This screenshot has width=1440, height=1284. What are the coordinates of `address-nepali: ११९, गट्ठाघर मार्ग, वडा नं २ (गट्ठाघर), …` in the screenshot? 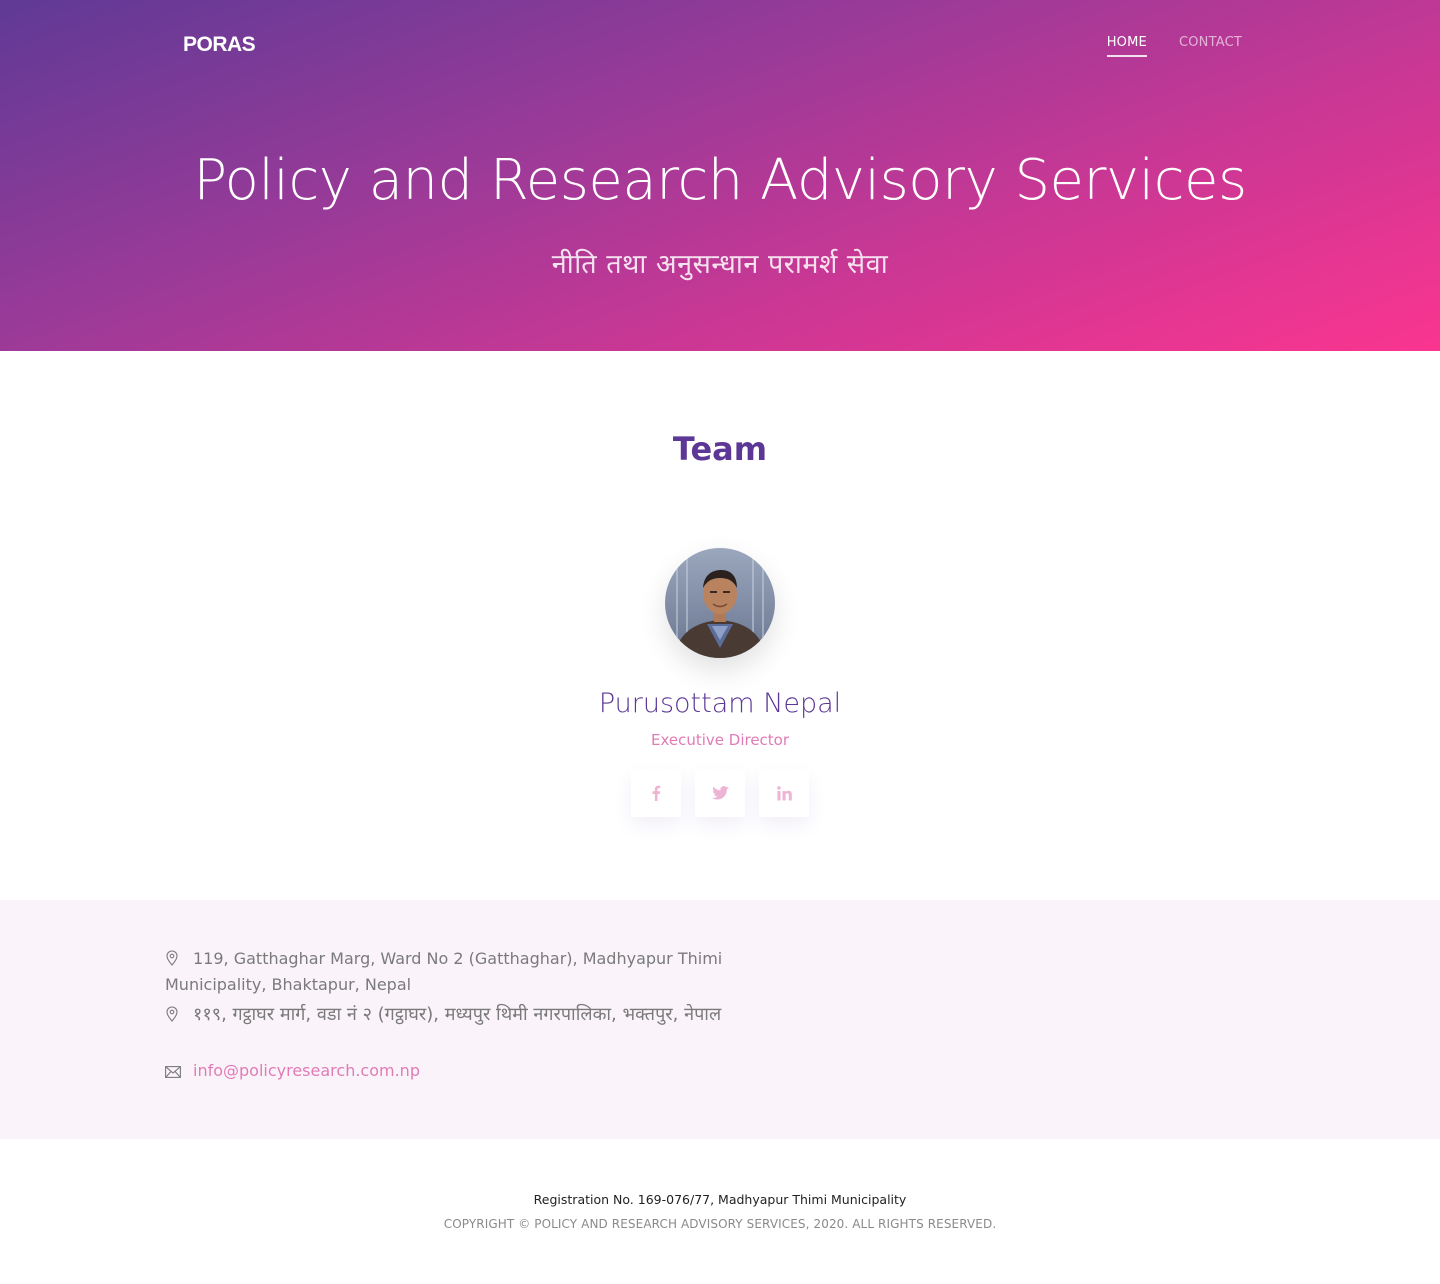 It's located at (445, 1016).